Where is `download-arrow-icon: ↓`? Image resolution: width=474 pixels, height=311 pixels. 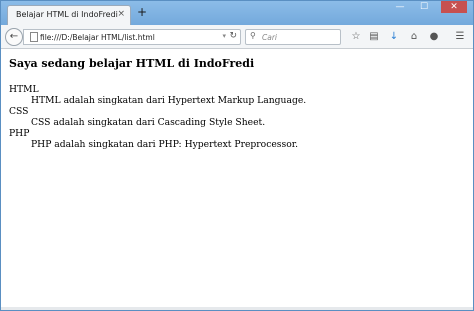
download-arrow-icon: ↓ is located at coordinates (394, 37).